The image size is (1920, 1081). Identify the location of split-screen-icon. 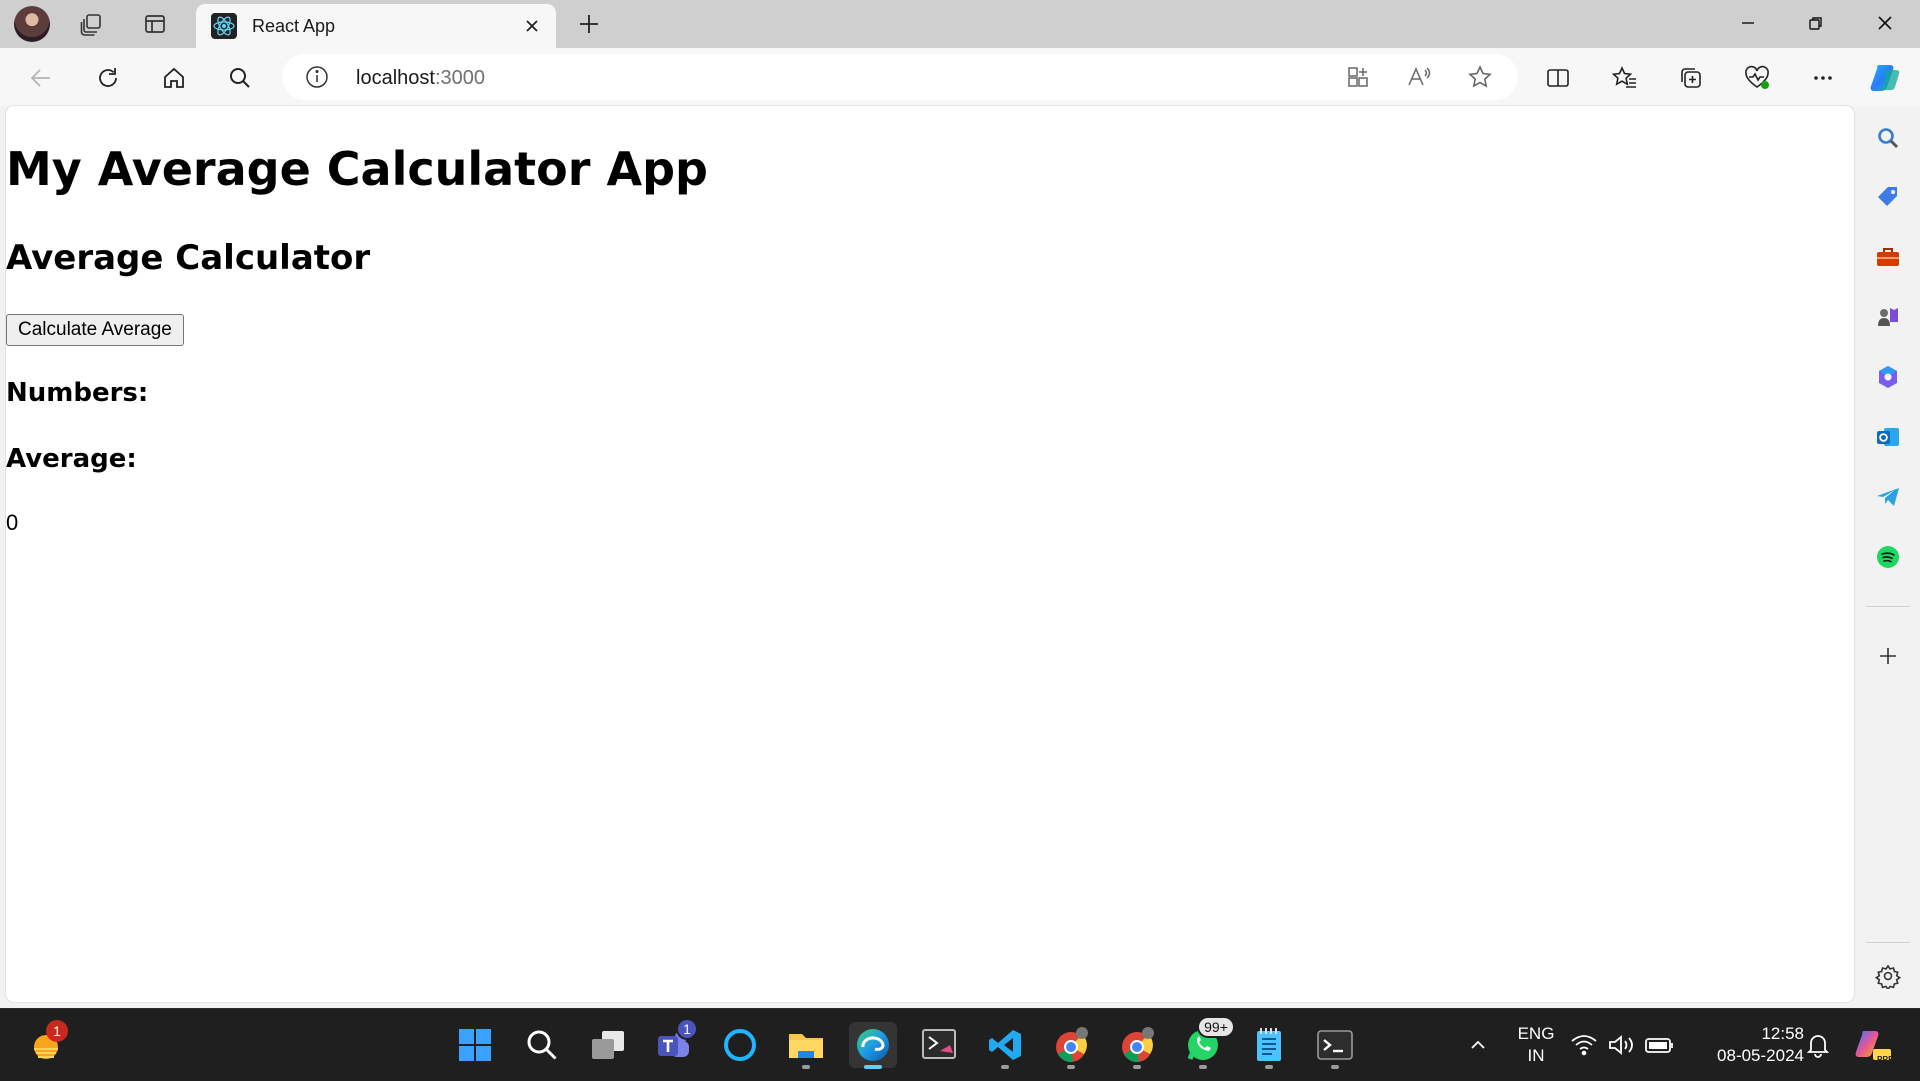
(1558, 78).